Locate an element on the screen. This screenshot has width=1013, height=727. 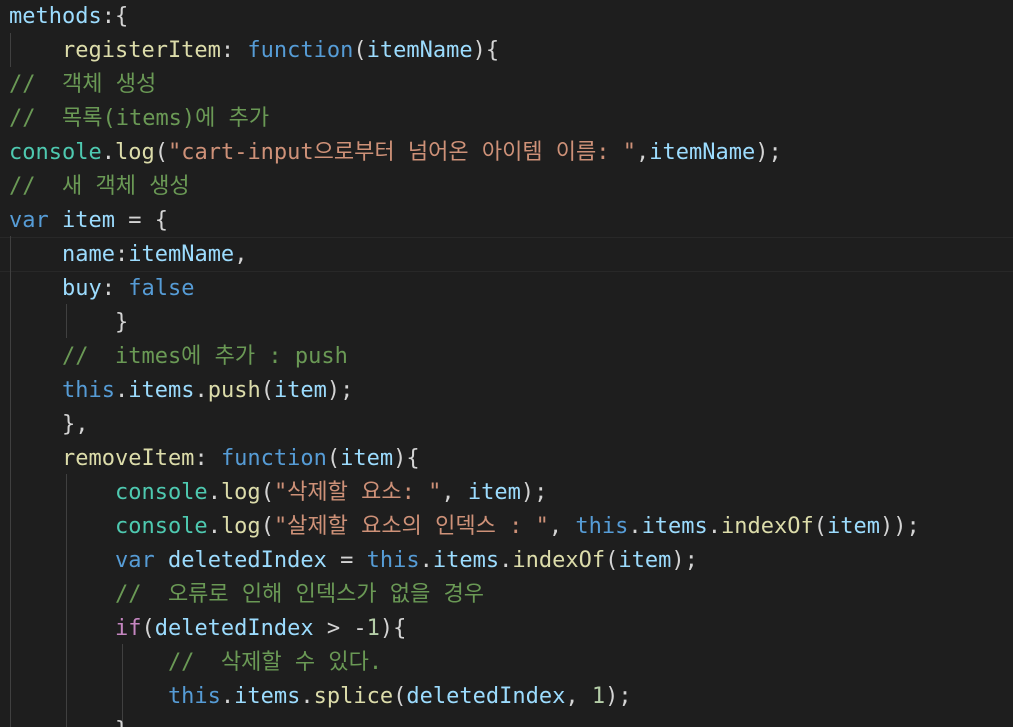
code-token: "cart-input으로부터 넘어온 아이템 이름: " is located at coordinates (402, 152).